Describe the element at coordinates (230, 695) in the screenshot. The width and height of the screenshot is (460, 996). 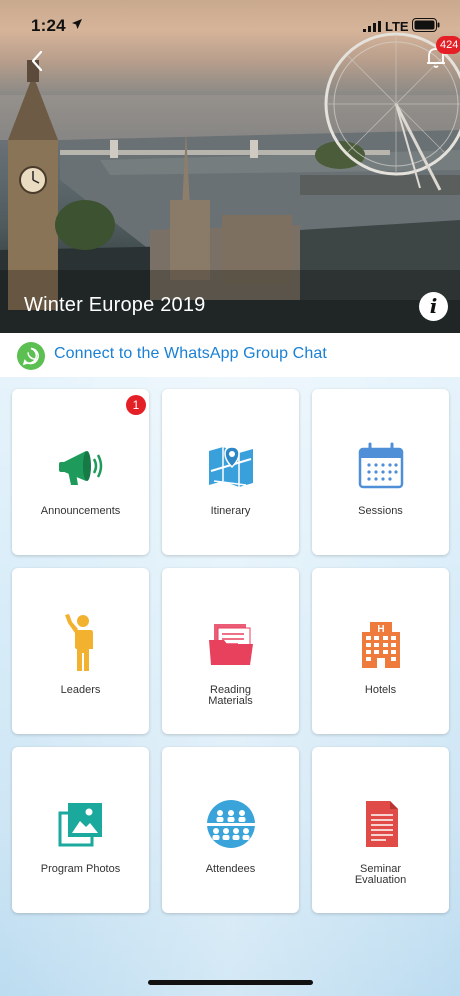
I see `tile-label: Reading Materials` at that location.